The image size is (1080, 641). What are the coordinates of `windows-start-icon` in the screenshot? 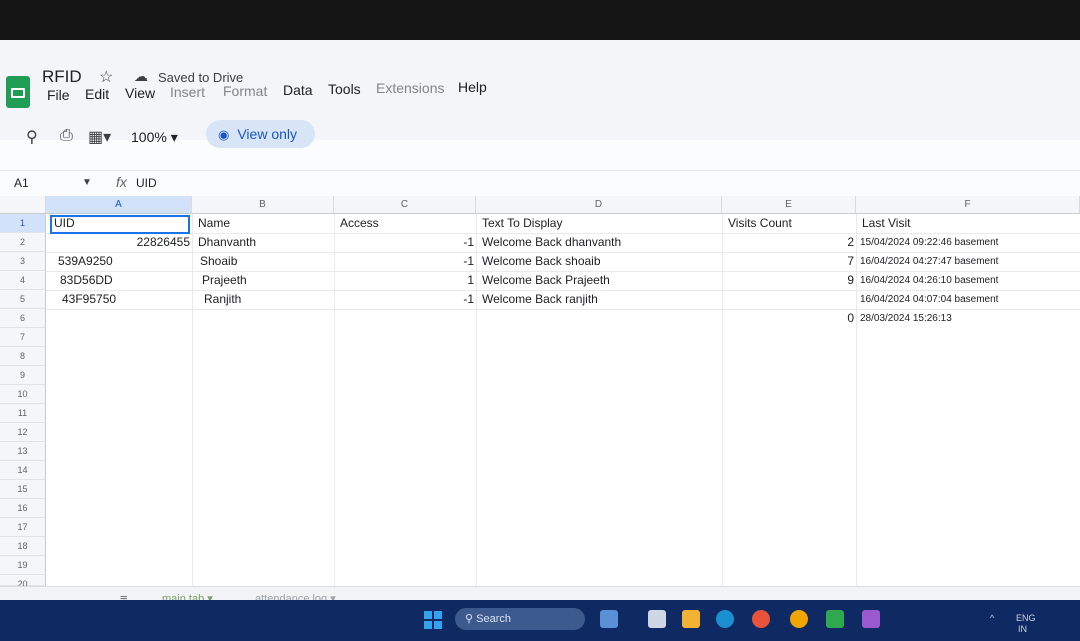 It's located at (433, 620).